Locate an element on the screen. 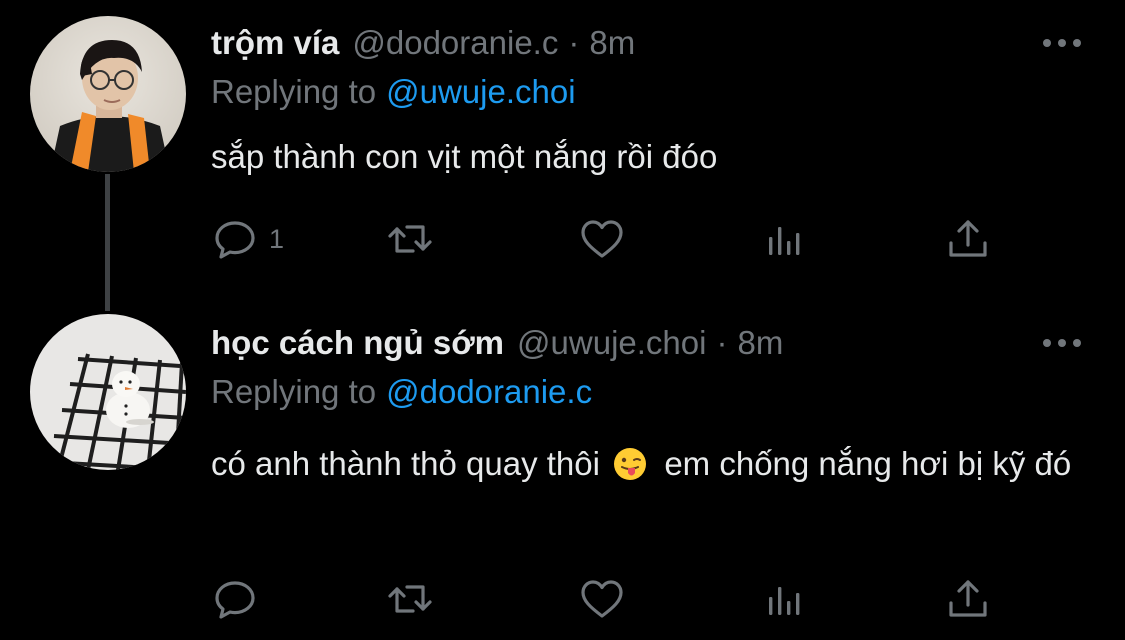 The width and height of the screenshot is (1125, 640). action-bar is located at coordinates (621, 599).